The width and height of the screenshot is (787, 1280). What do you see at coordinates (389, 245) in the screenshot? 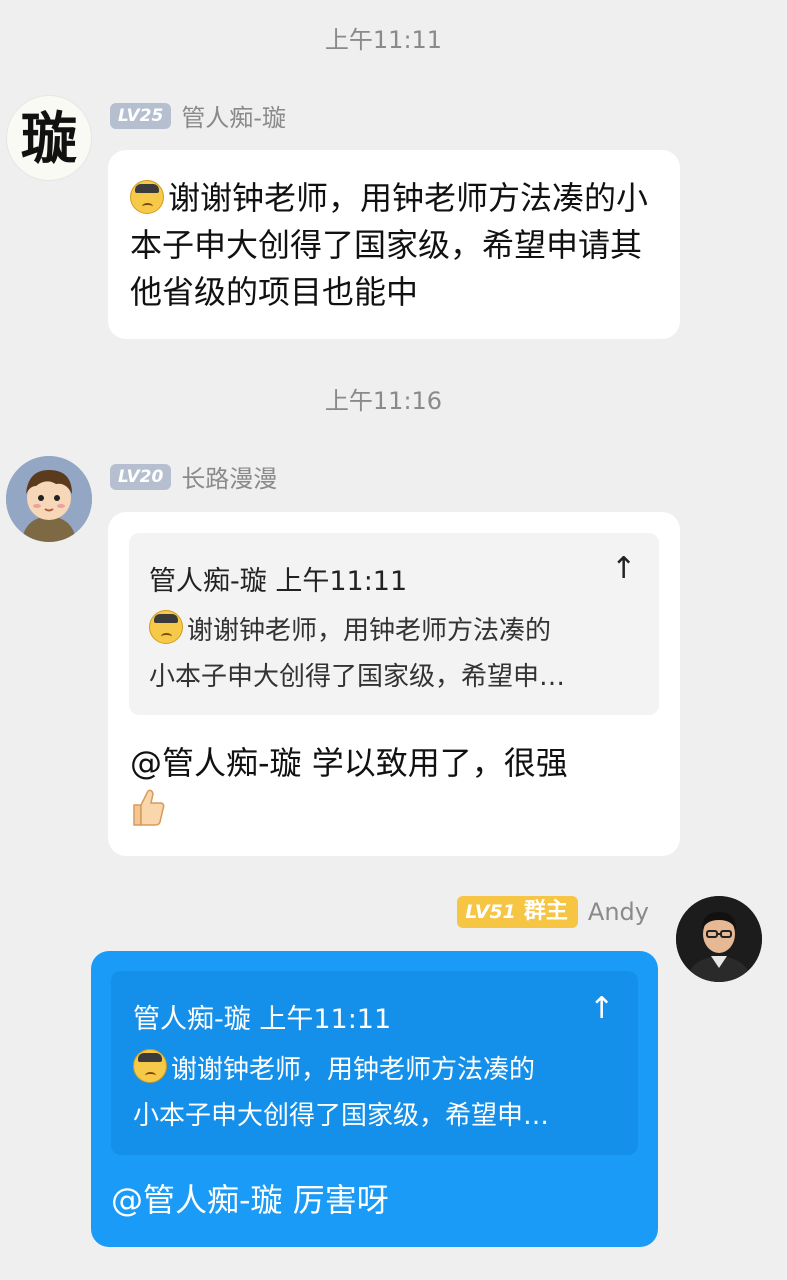
I see `message-text: 谢谢钟老师，用钟老师方法凑的小本子申大创得了国家级，希望申请其他省级的项目也能中` at bounding box center [389, 245].